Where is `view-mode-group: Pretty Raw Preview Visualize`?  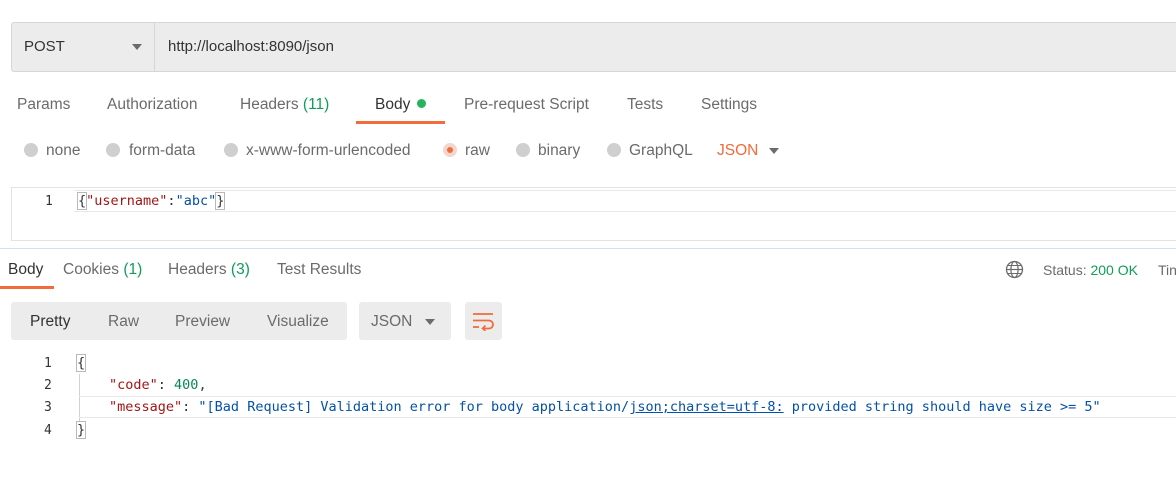 view-mode-group: Pretty Raw Preview Visualize is located at coordinates (179, 321).